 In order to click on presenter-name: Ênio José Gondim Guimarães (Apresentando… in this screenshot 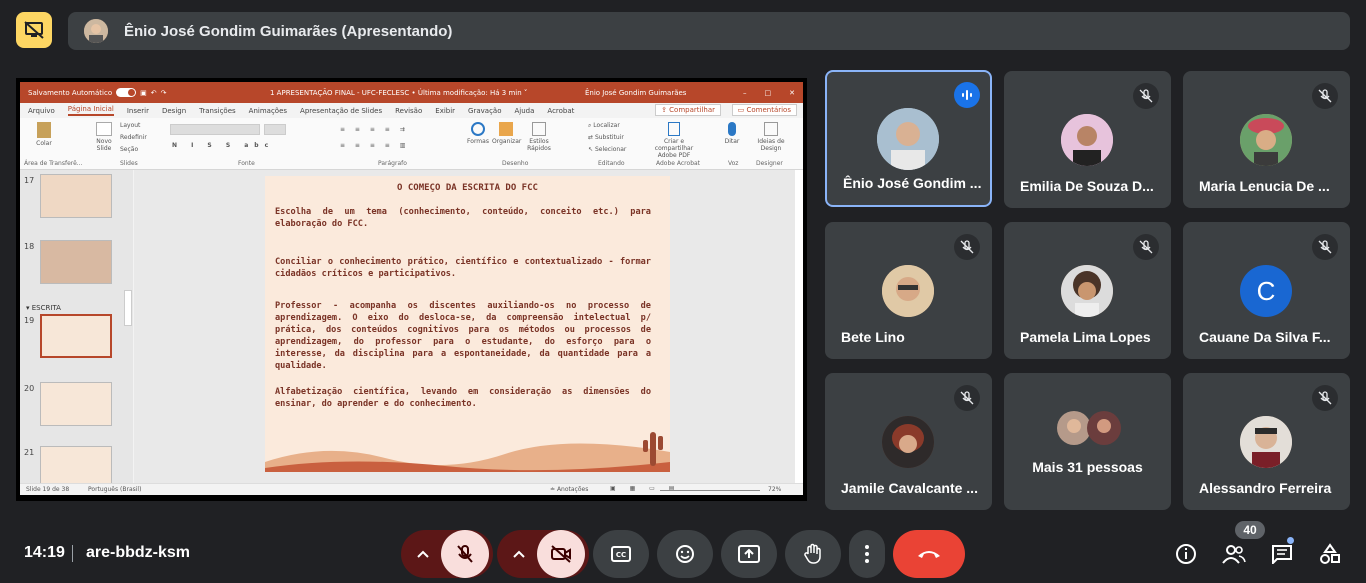, I will do `click(288, 31)`.